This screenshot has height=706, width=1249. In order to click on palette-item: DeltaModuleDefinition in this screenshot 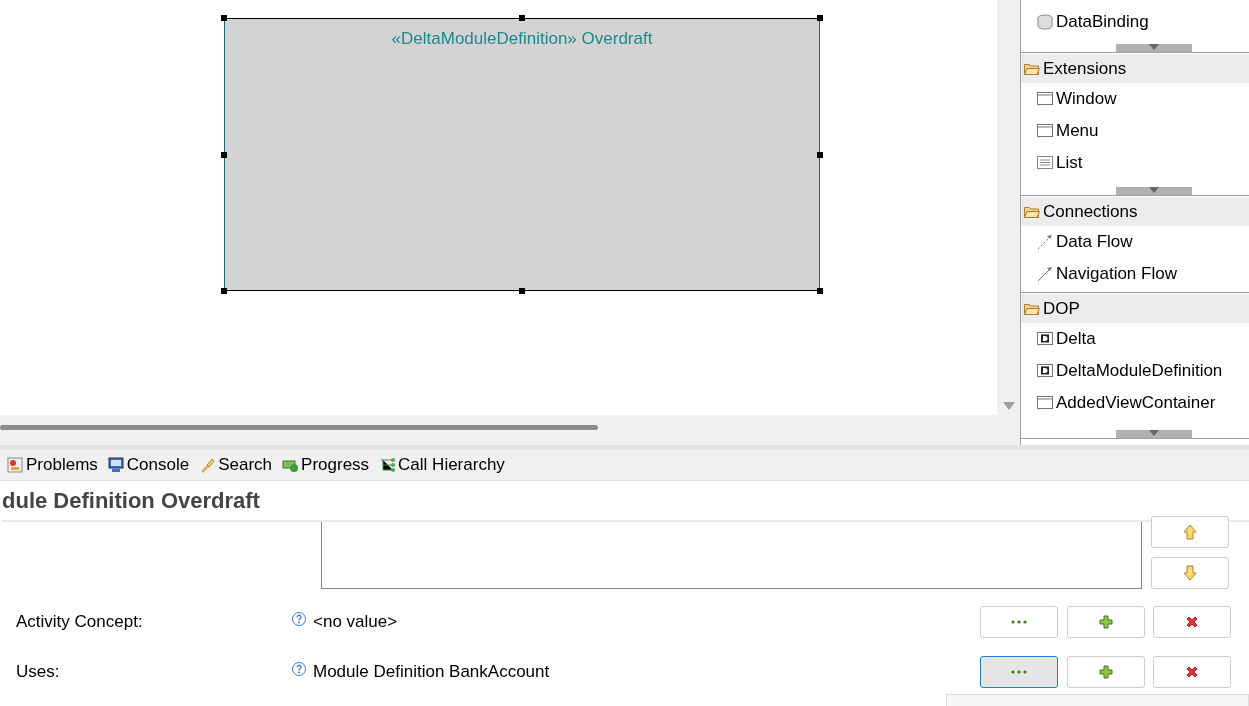, I will do `click(1135, 371)`.